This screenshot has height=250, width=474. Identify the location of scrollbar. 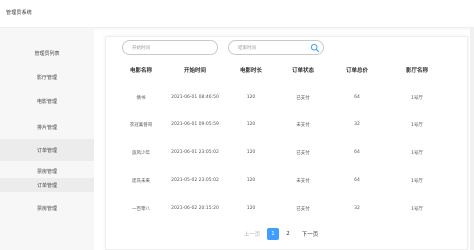
(472, 139).